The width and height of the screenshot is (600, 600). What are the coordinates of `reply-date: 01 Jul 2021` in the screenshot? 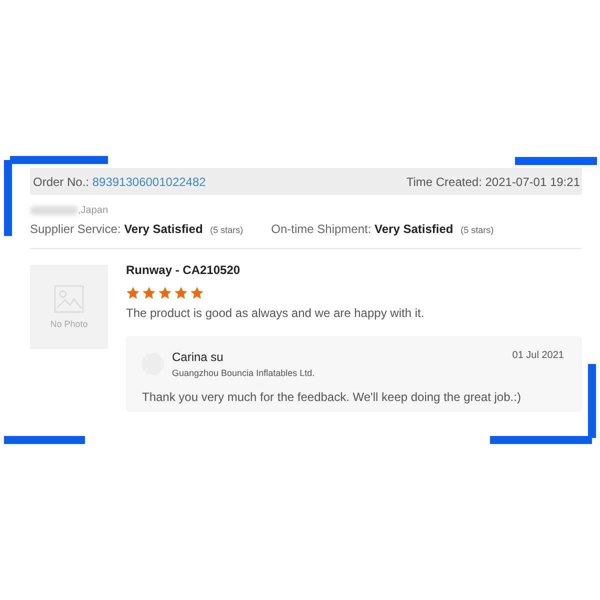 It's located at (538, 355).